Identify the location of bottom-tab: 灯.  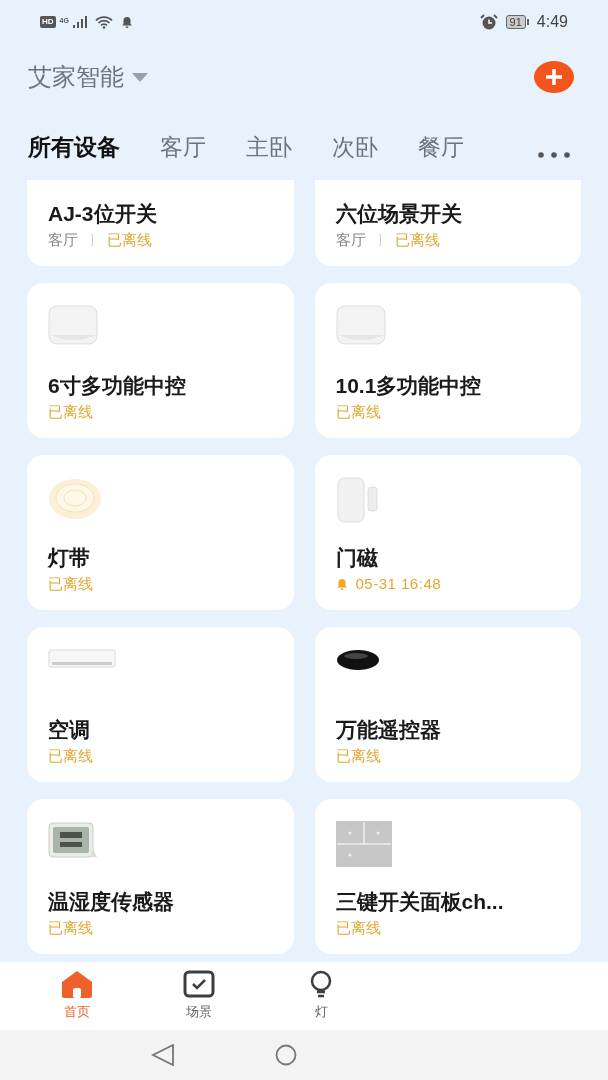
(321, 996).